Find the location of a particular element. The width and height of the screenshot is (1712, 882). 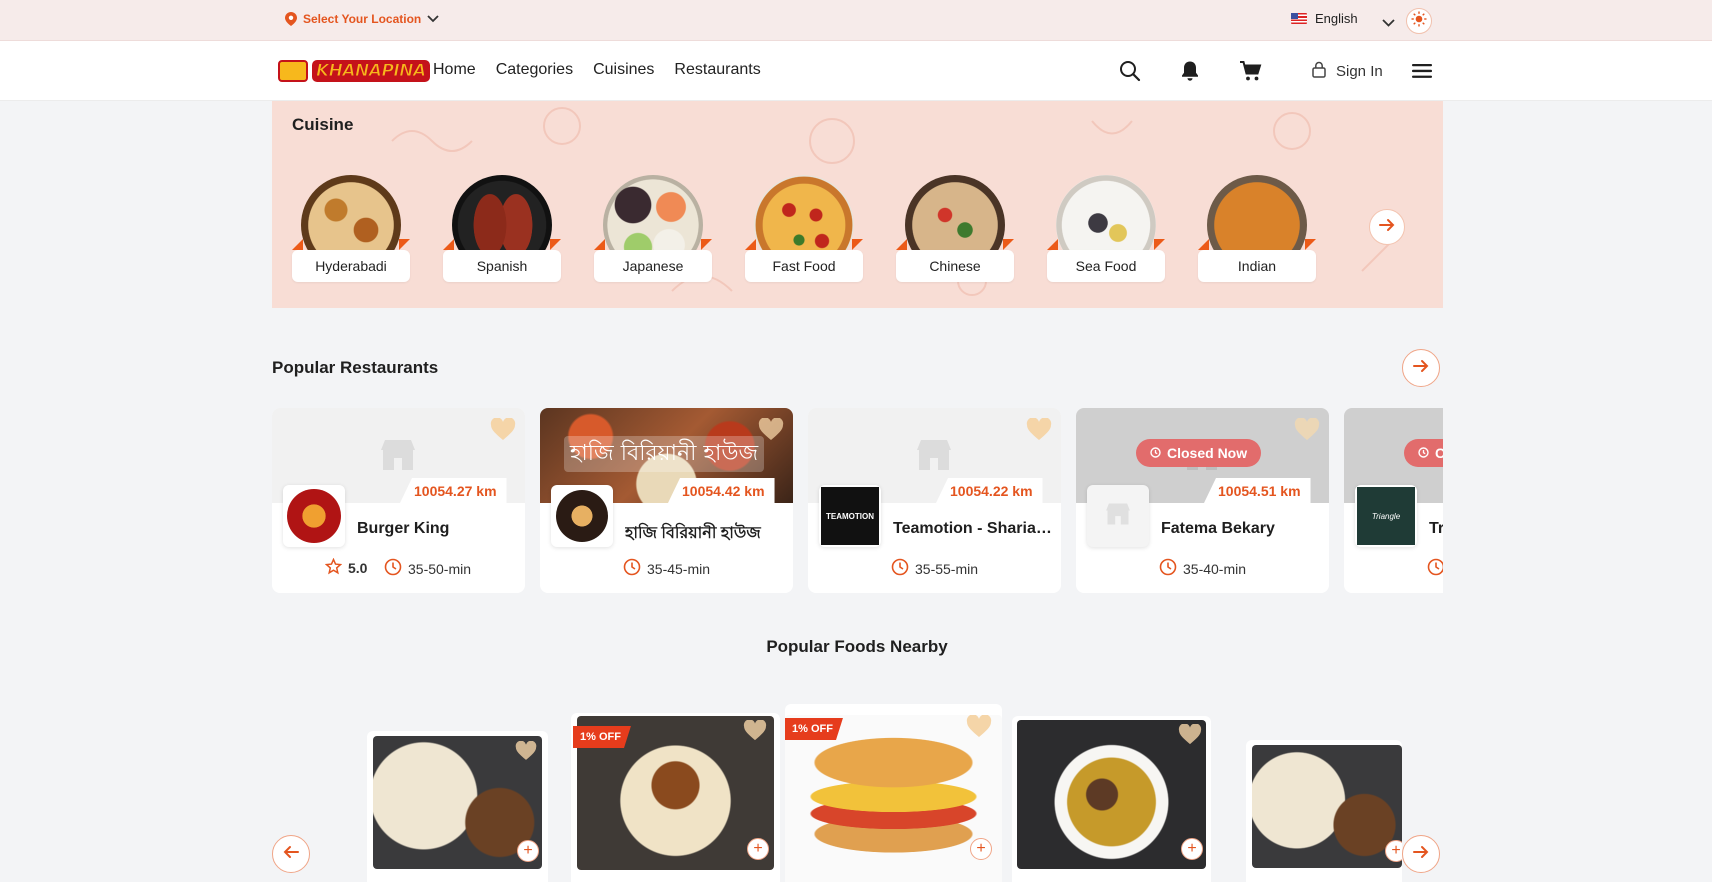

restaurants-next-button is located at coordinates (1421, 368).